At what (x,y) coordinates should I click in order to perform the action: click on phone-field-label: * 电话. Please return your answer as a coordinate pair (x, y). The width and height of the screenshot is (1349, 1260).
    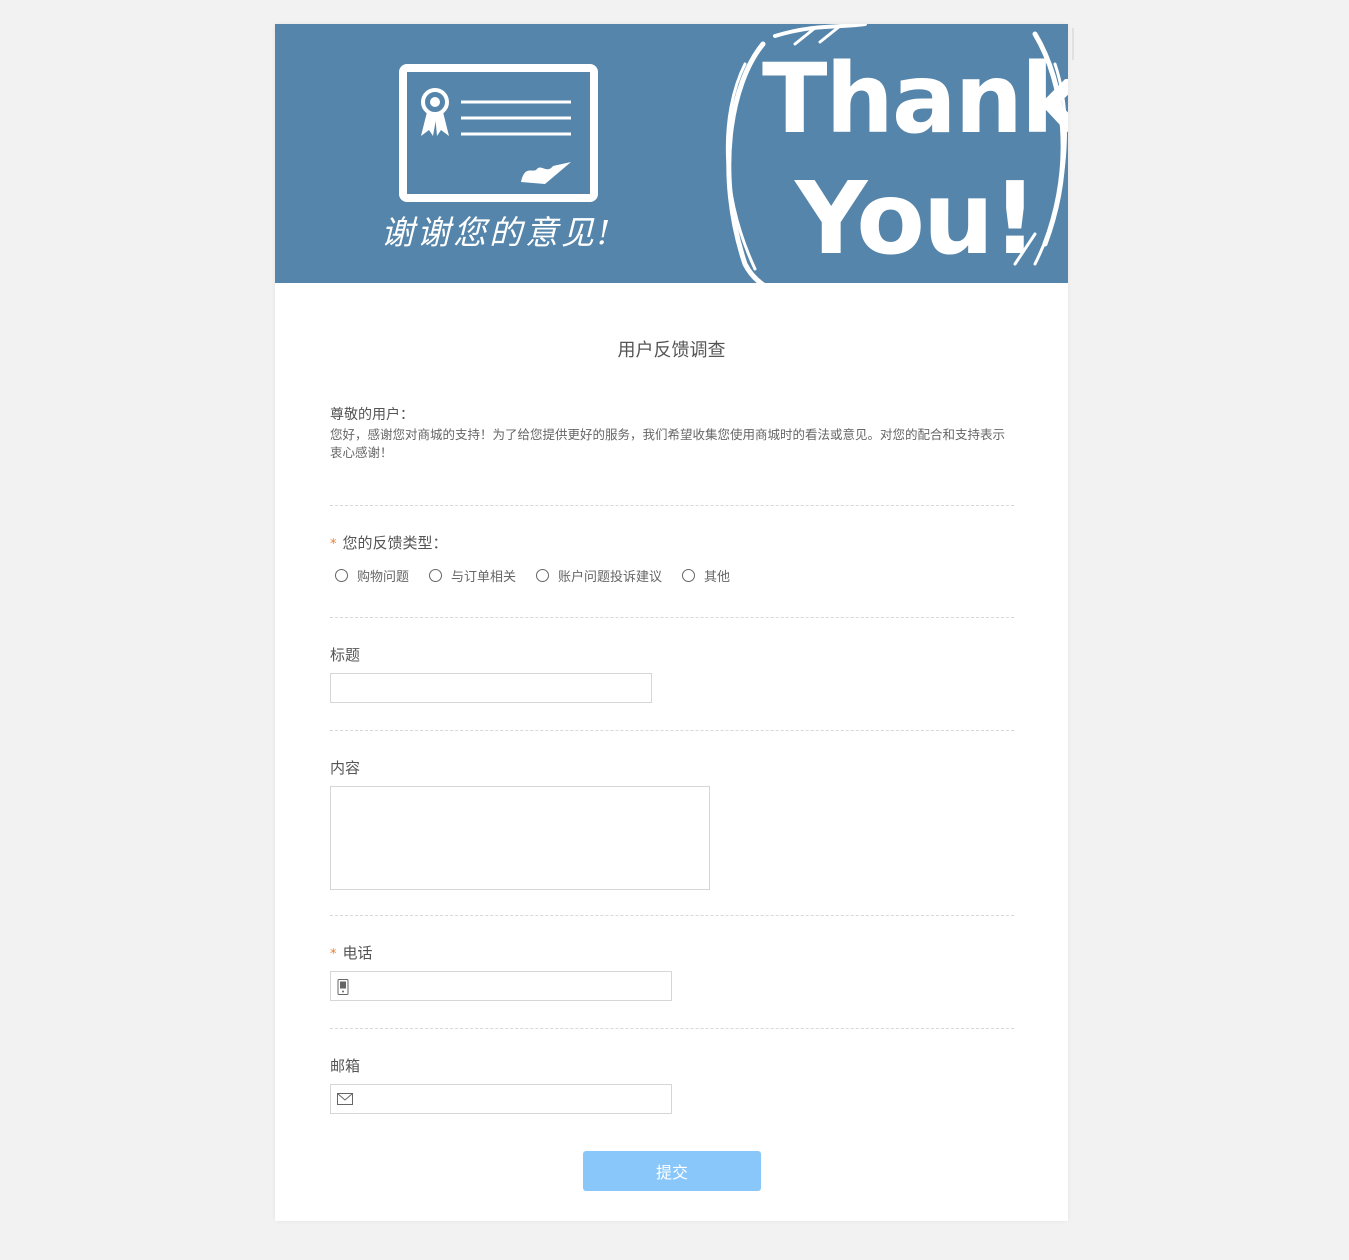
    Looking at the image, I should click on (351, 952).